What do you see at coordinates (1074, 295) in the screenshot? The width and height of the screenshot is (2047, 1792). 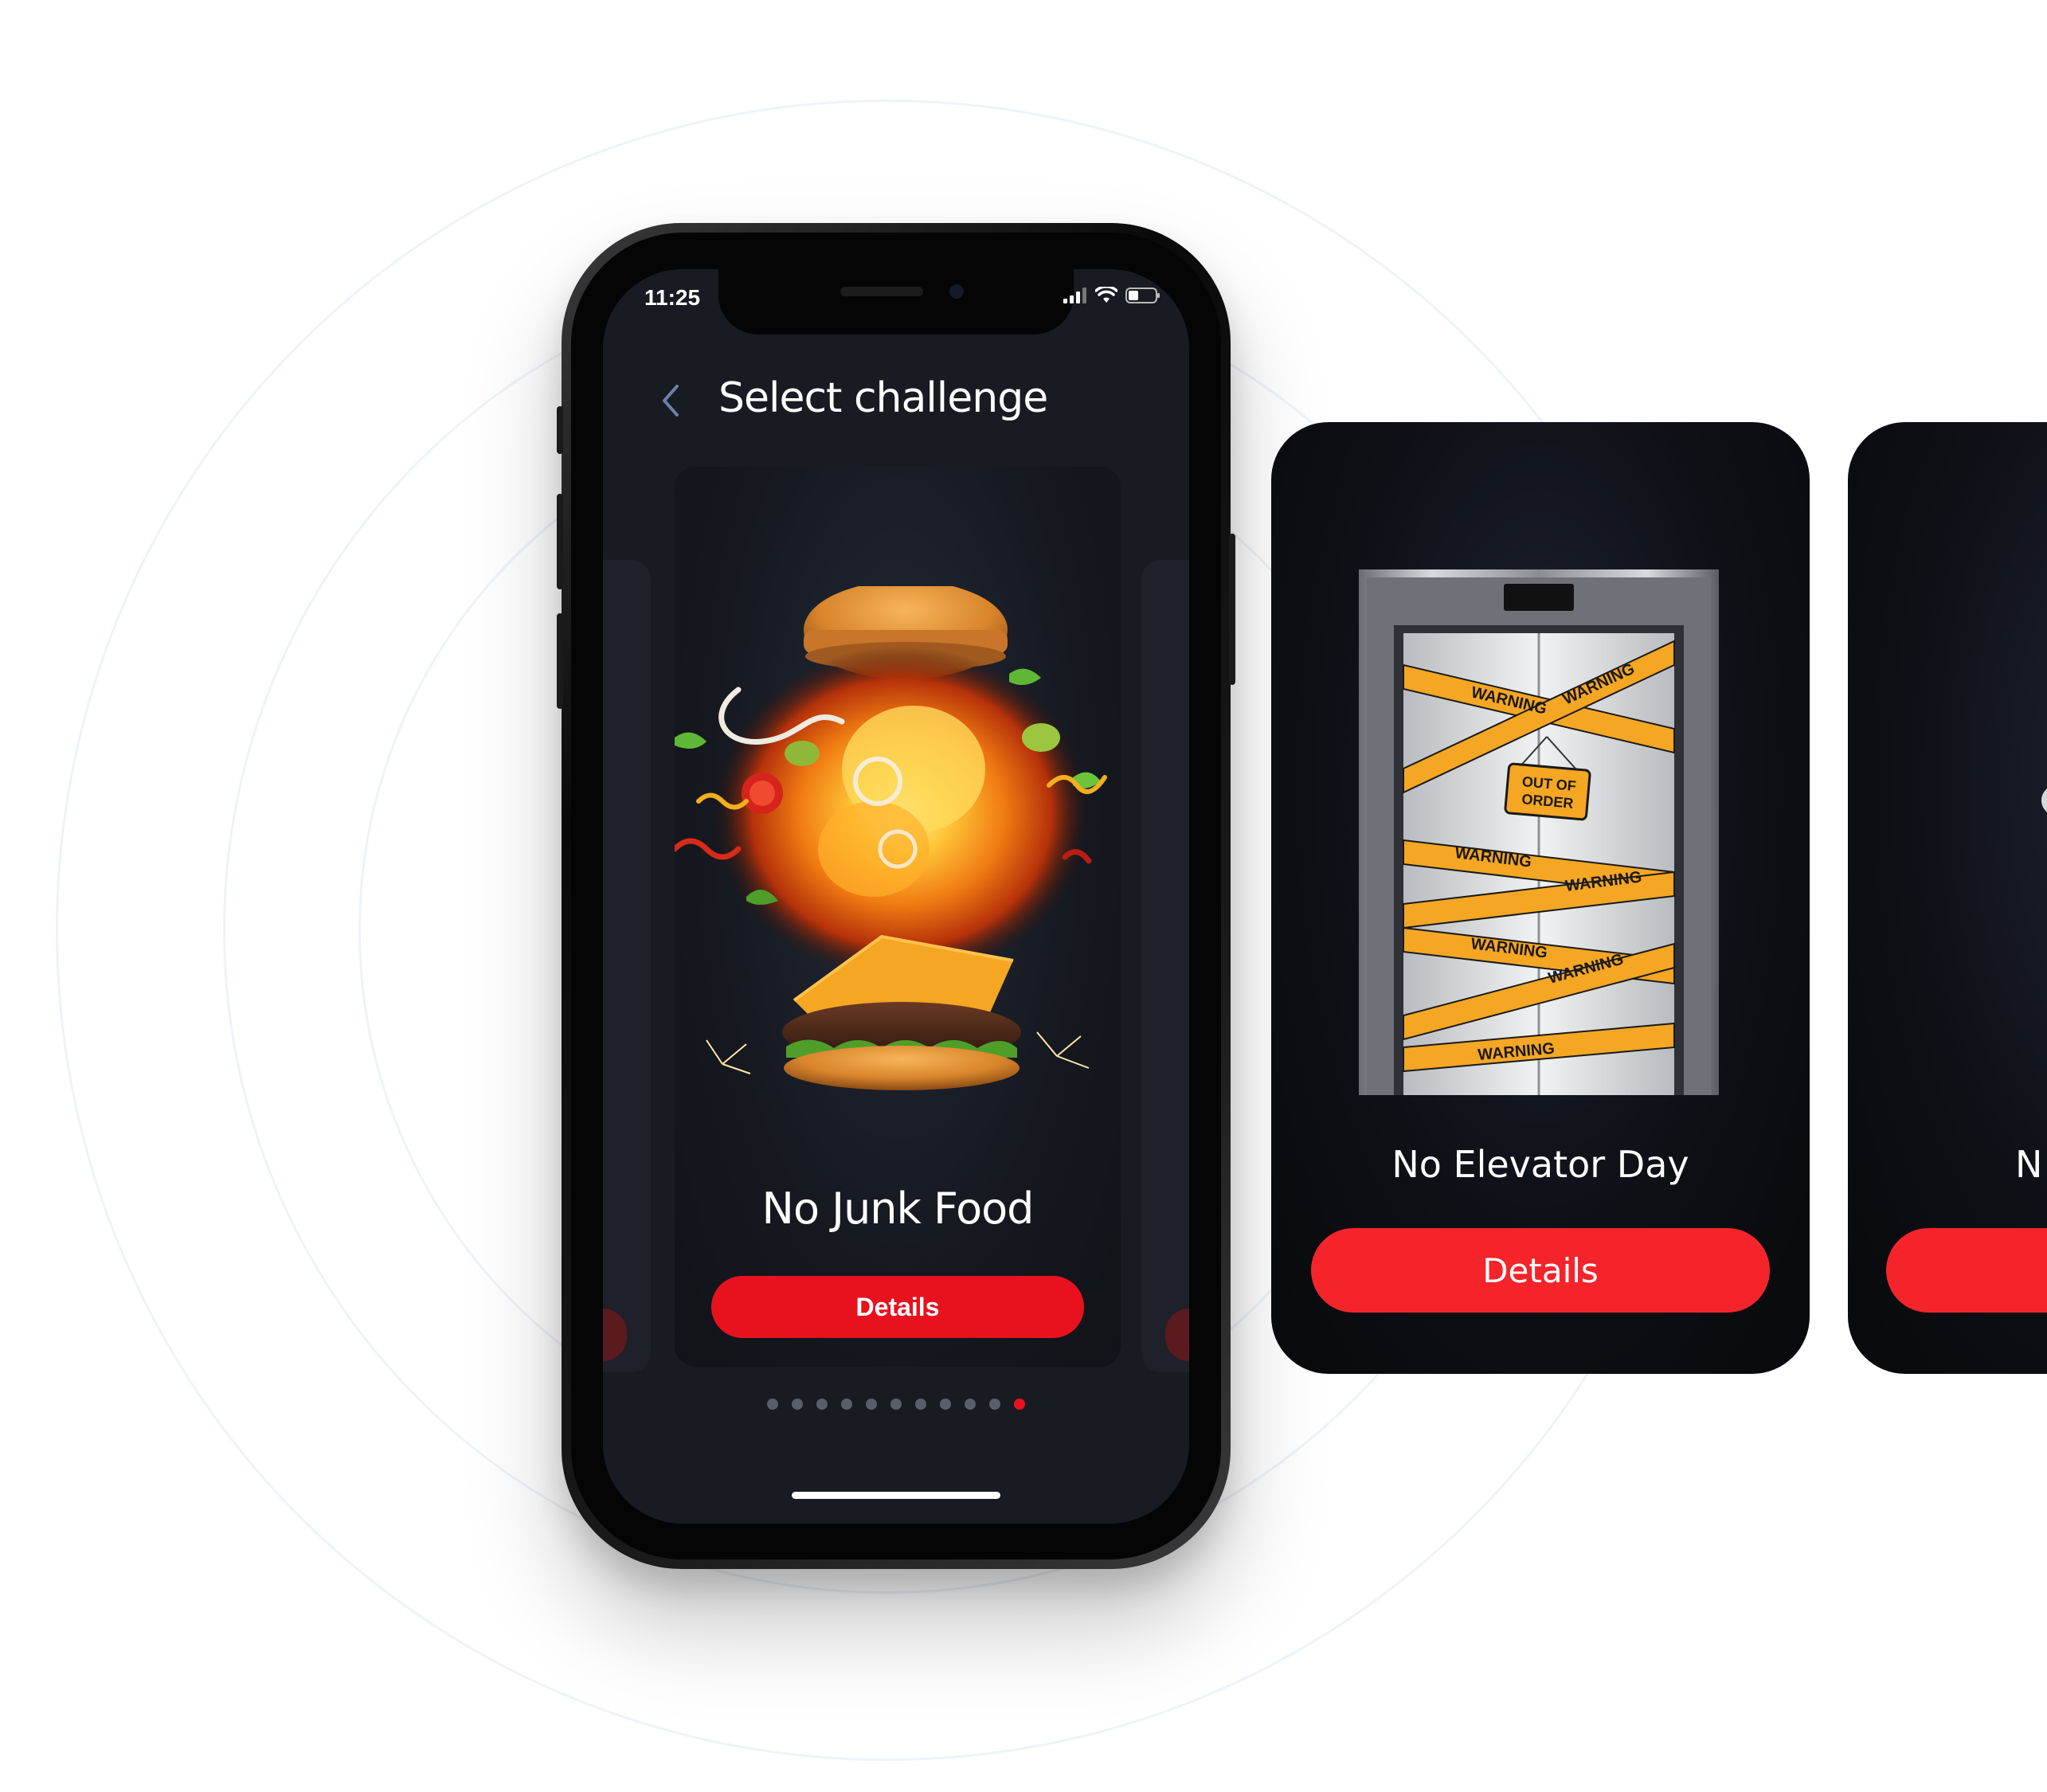 I see `signal-icon` at bounding box center [1074, 295].